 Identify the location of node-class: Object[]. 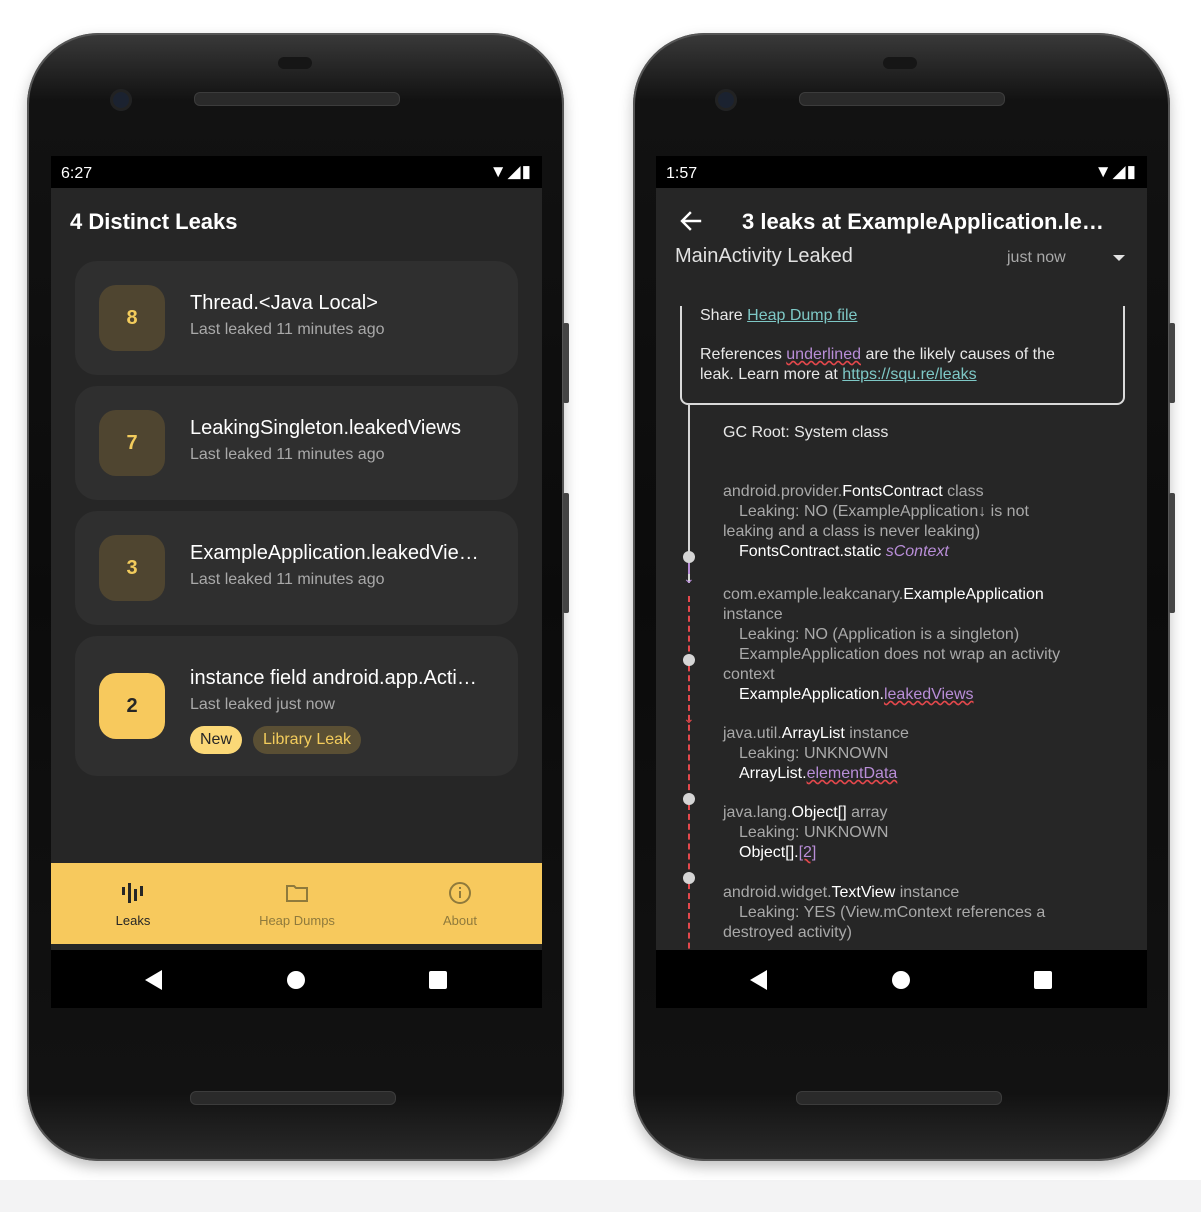
(819, 812).